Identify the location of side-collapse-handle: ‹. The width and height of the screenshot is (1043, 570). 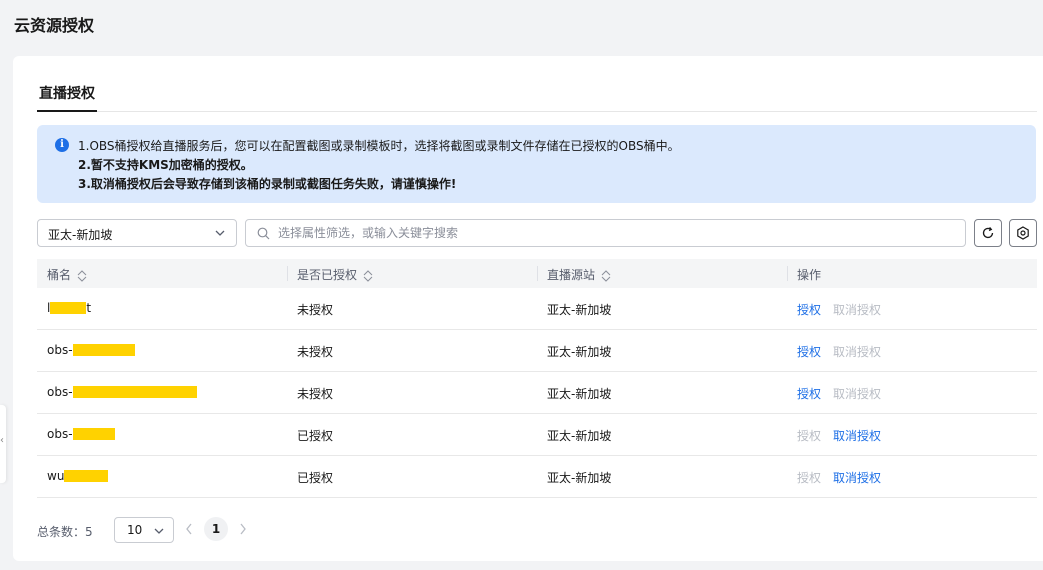
(3, 444).